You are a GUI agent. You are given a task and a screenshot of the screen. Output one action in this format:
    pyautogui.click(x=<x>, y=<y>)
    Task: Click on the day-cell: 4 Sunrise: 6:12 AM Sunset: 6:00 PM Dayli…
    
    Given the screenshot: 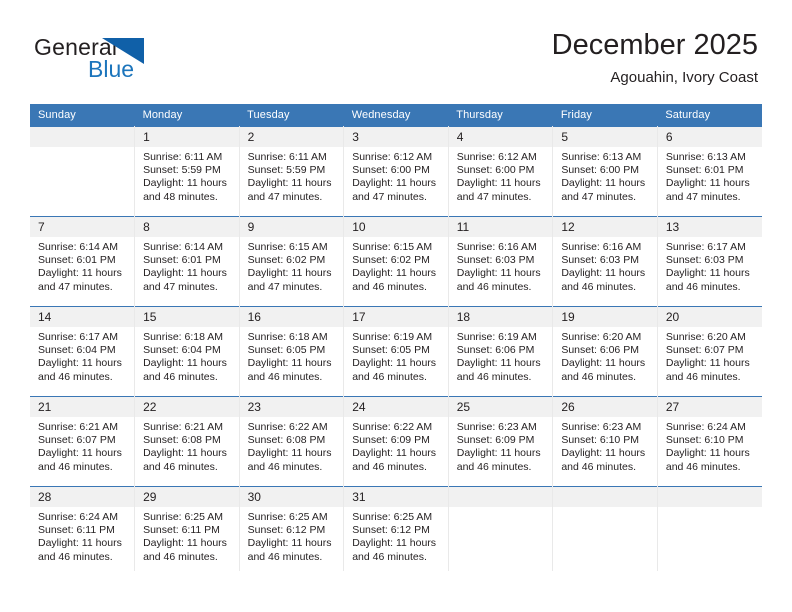 What is the action you would take?
    pyautogui.click(x=501, y=171)
    